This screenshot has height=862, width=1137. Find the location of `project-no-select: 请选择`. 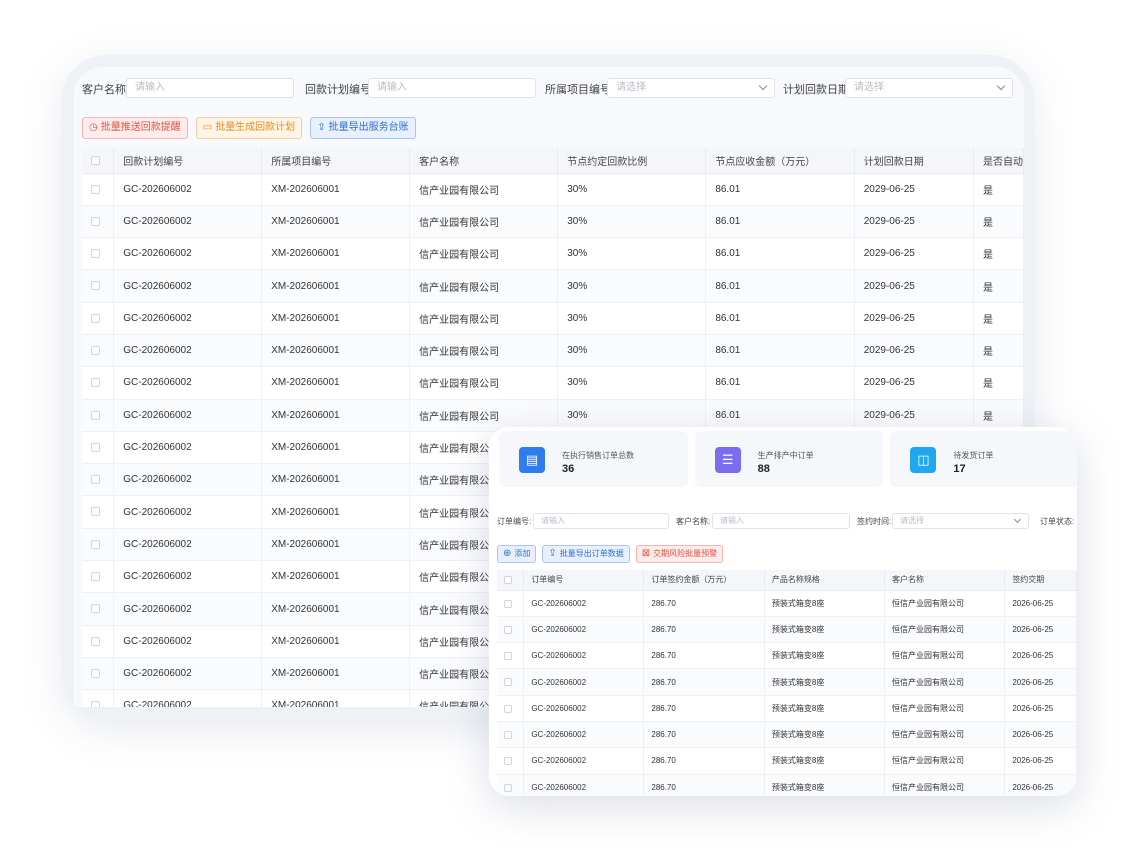

project-no-select: 请选择 is located at coordinates (691, 88).